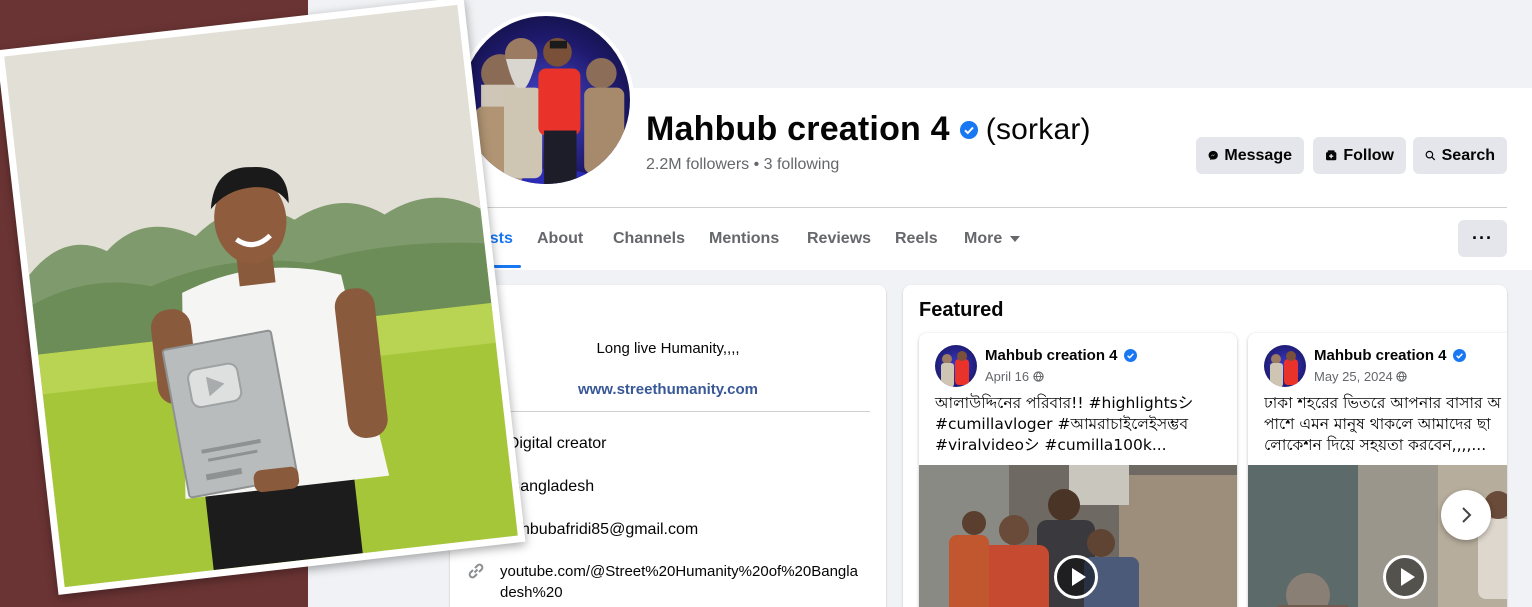 This screenshot has width=1532, height=607. What do you see at coordinates (1258, 155) in the screenshot?
I see `message-button-label: Message` at bounding box center [1258, 155].